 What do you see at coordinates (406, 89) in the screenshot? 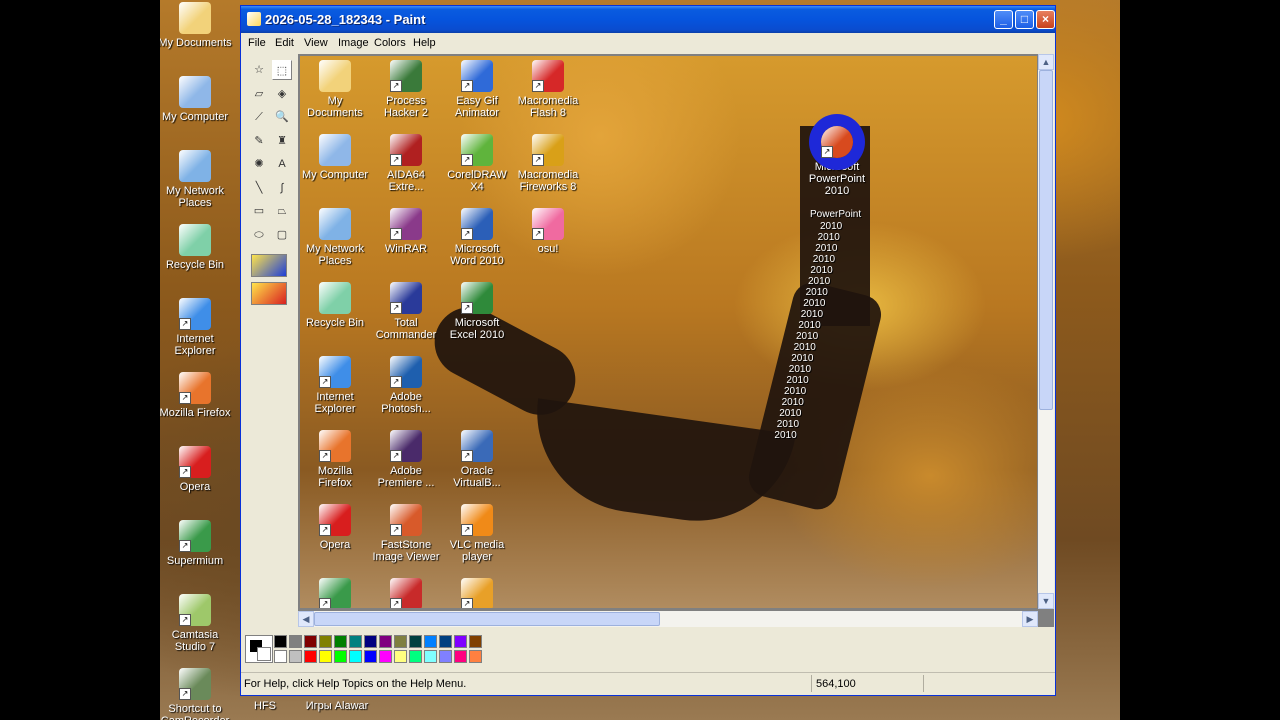
I see `icon-process-hacker-2: ↗ Process Hacker 2` at bounding box center [406, 89].